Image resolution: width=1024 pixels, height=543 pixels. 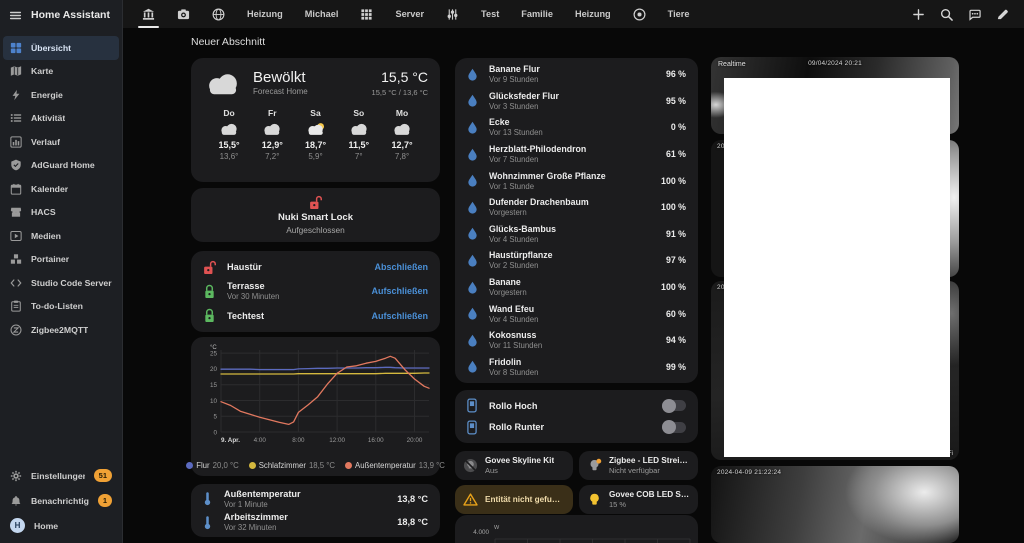 I want to click on sidebar-item: Karte, so click(x=61, y=72).